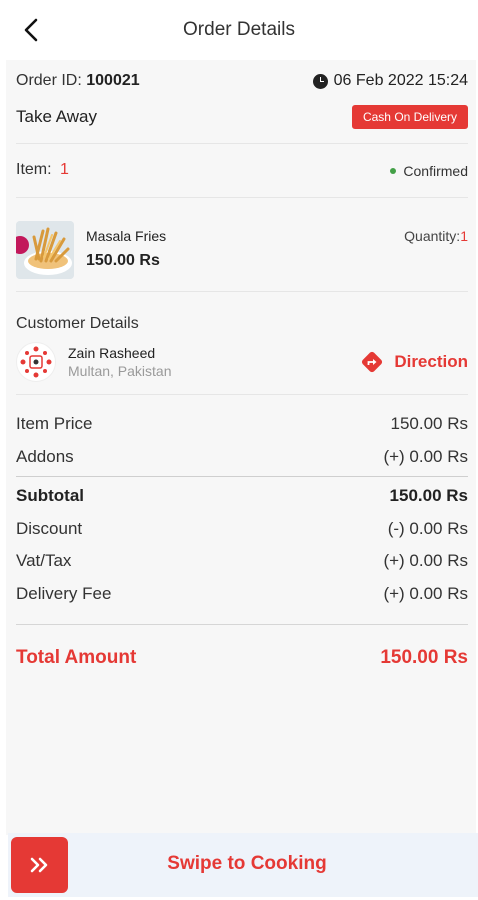 The image size is (478, 900). What do you see at coordinates (242, 529) in the screenshot?
I see `discount-row: Discount (-) 0.00 Rs` at bounding box center [242, 529].